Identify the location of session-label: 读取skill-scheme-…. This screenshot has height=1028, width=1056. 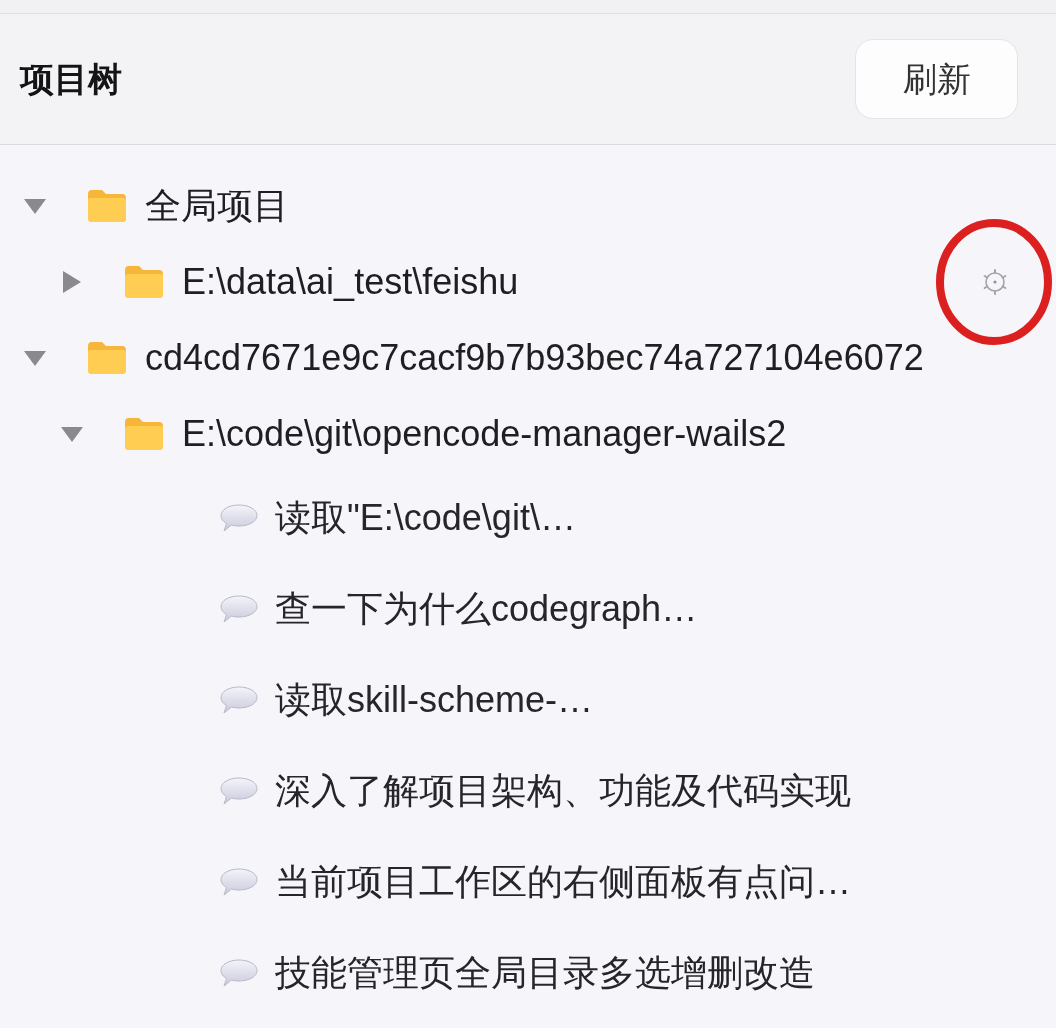
(434, 699).